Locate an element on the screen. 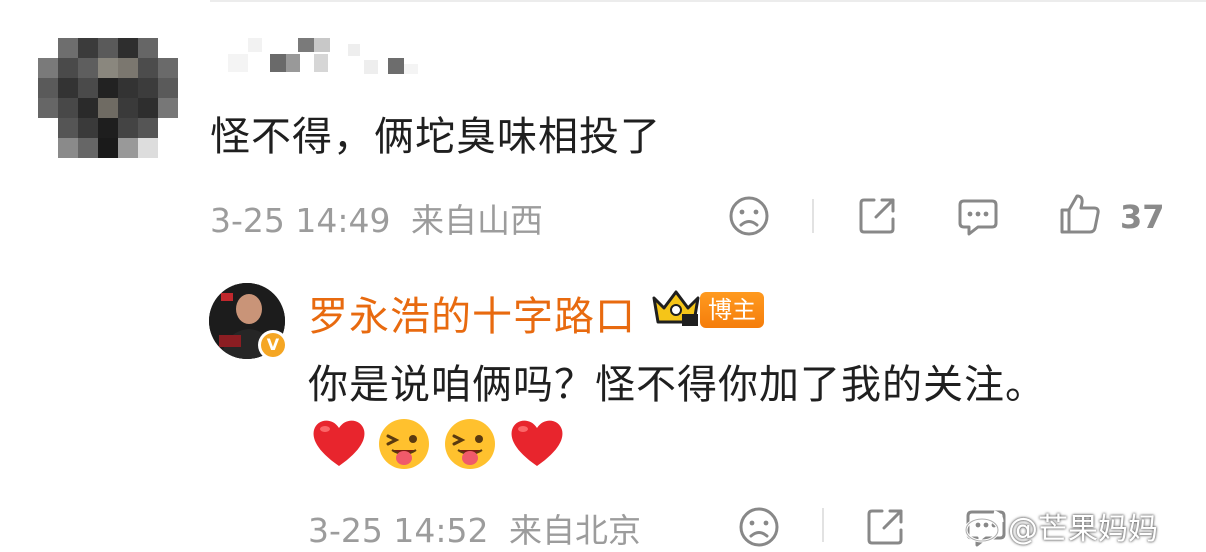  like-count: 37 is located at coordinates (1142, 217).